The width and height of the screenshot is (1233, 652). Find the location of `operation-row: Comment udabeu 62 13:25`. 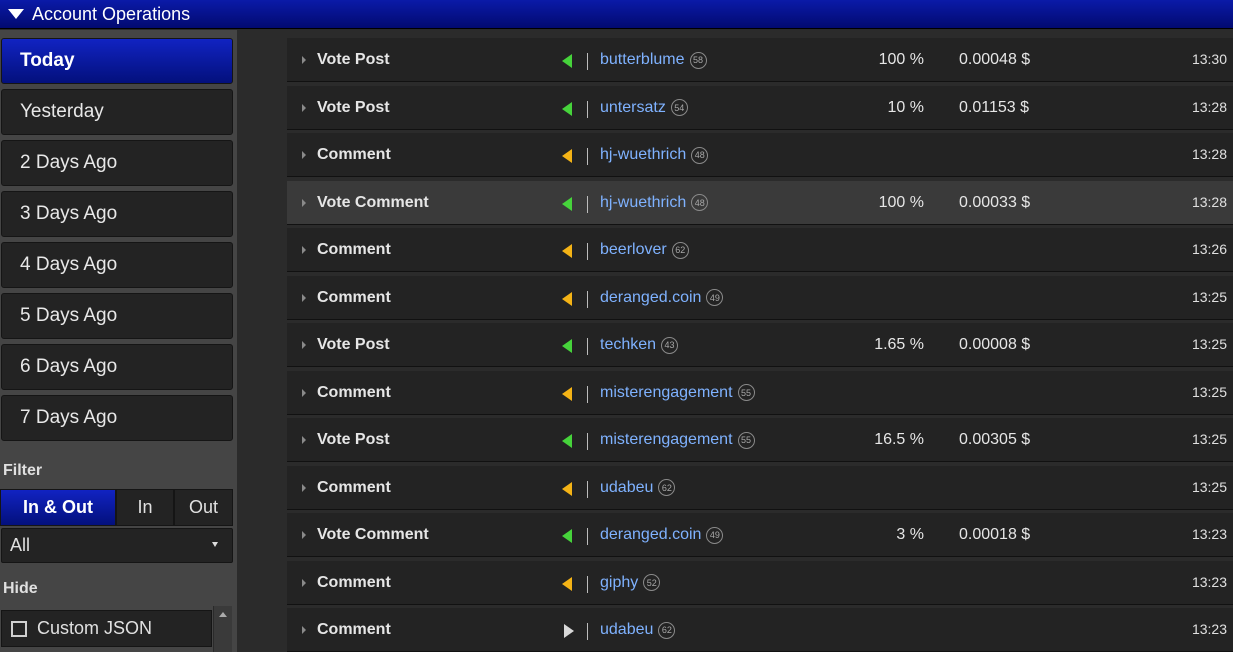

operation-row: Comment udabeu 62 13:25 is located at coordinates (760, 487).